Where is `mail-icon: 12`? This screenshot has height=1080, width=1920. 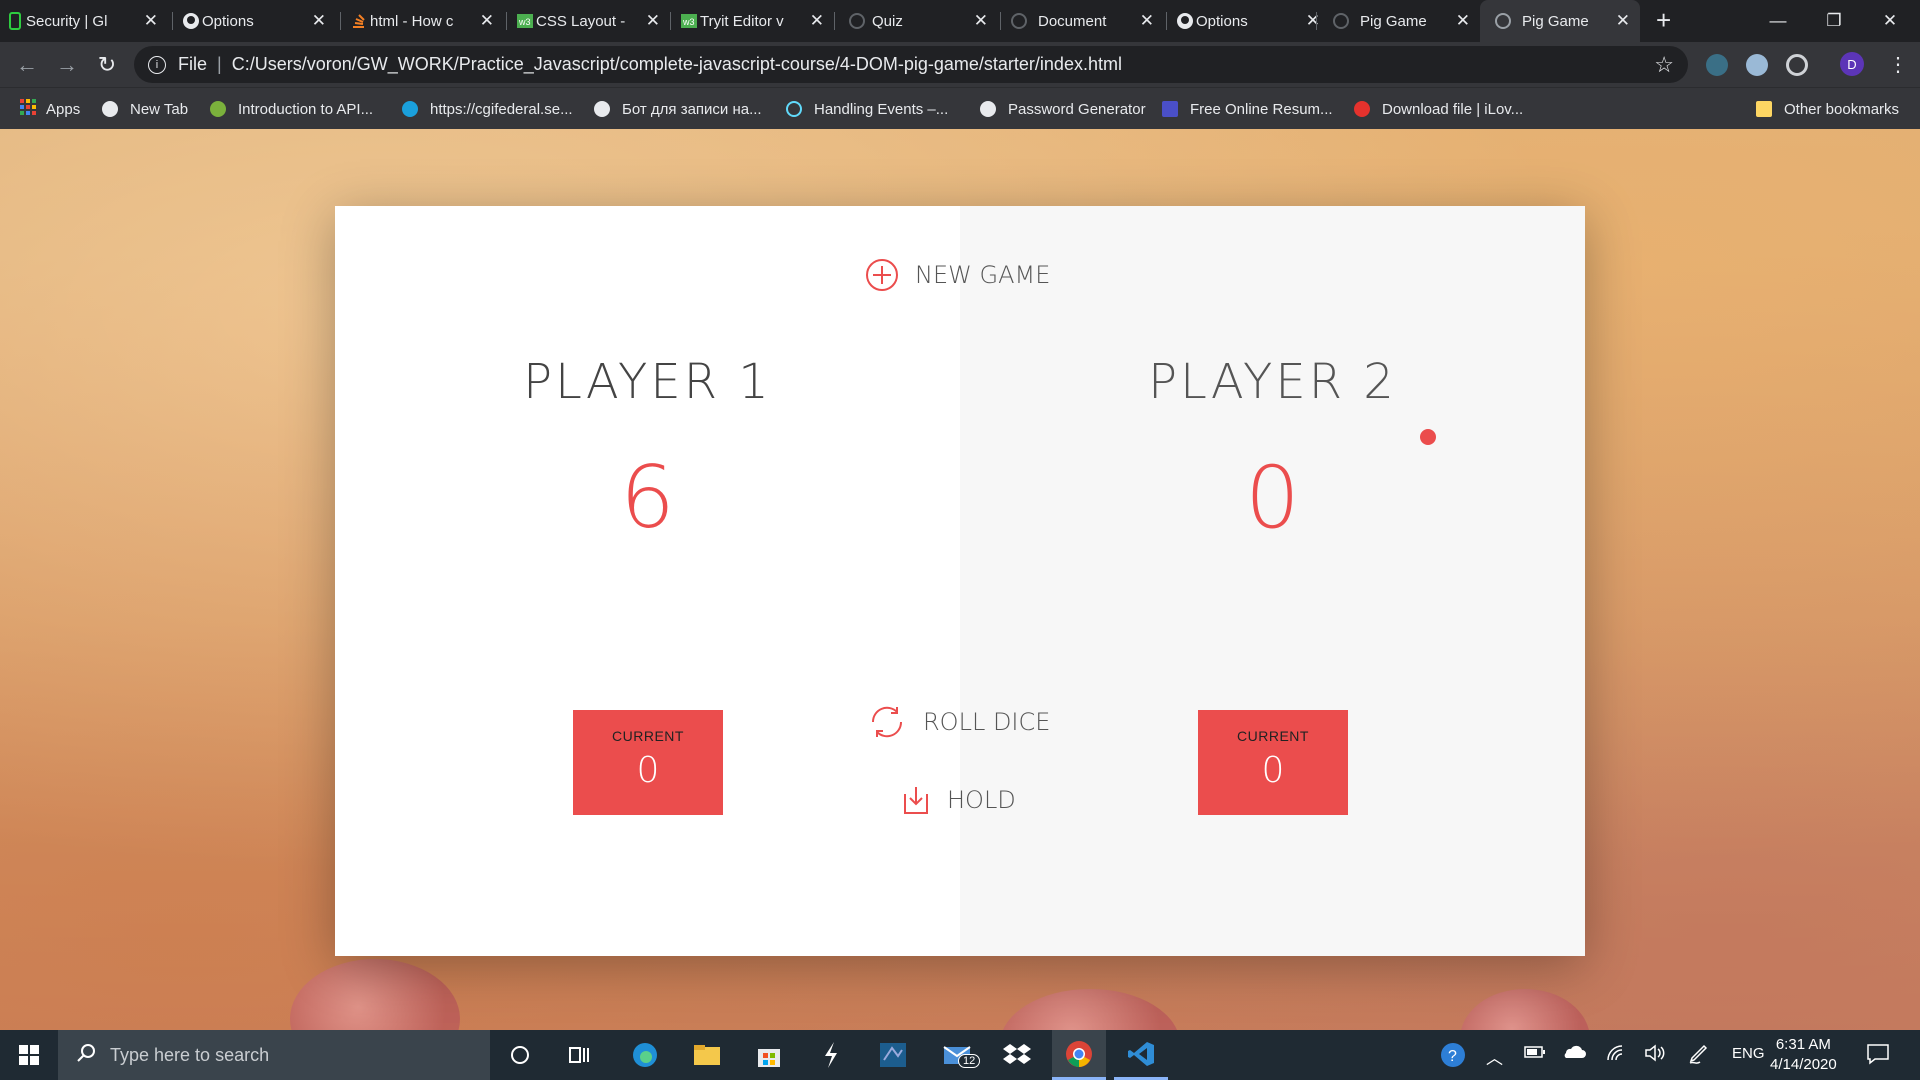
mail-icon: 12 is located at coordinates (958, 1055).